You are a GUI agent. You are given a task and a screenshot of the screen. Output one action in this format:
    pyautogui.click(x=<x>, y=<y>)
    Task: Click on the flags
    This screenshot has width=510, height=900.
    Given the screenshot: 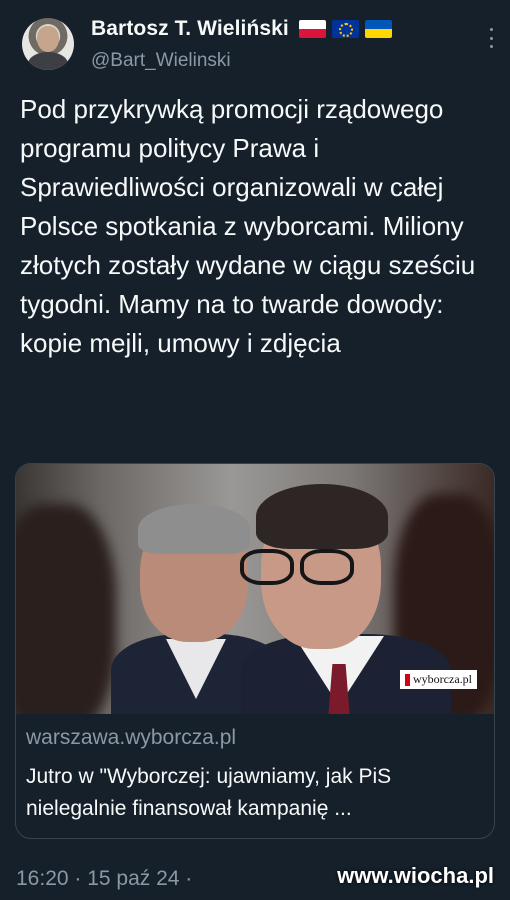 What is the action you would take?
    pyautogui.click(x=345, y=29)
    